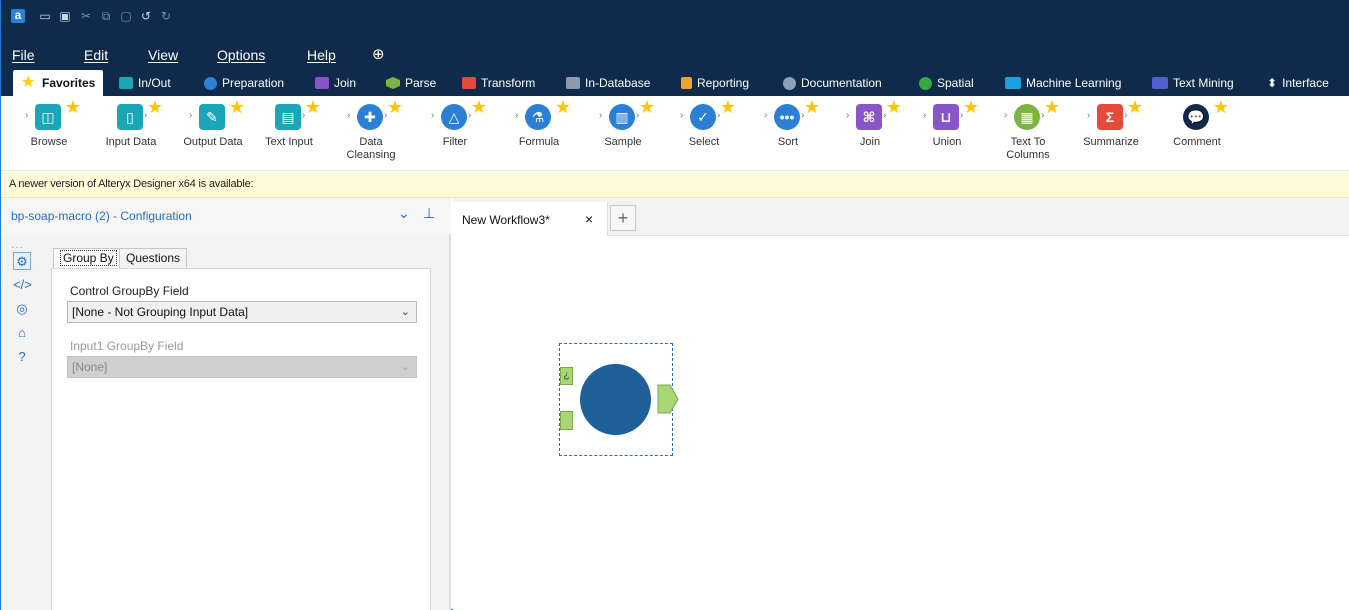  What do you see at coordinates (1111, 142) in the screenshot?
I see `tool-label: Summarize` at bounding box center [1111, 142].